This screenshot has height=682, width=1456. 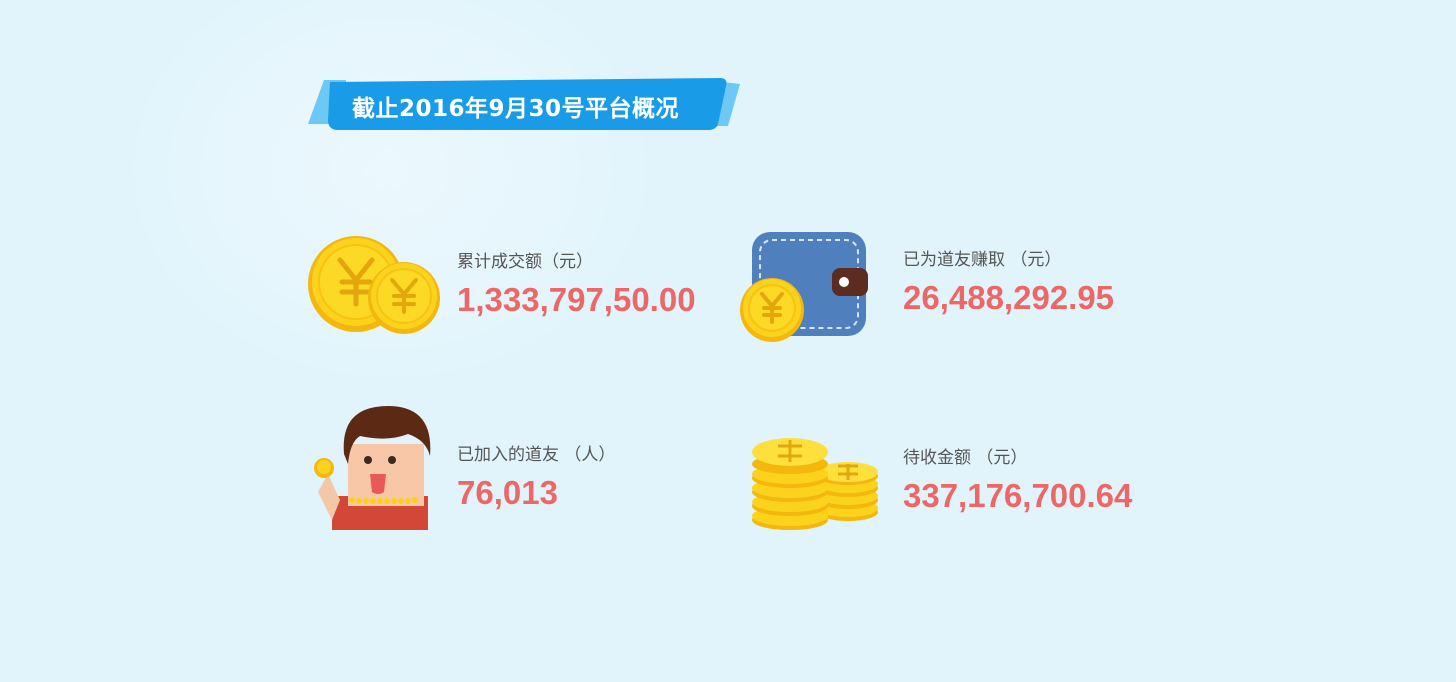 I want to click on stat-label: 待收金额 （元）, so click(x=965, y=458).